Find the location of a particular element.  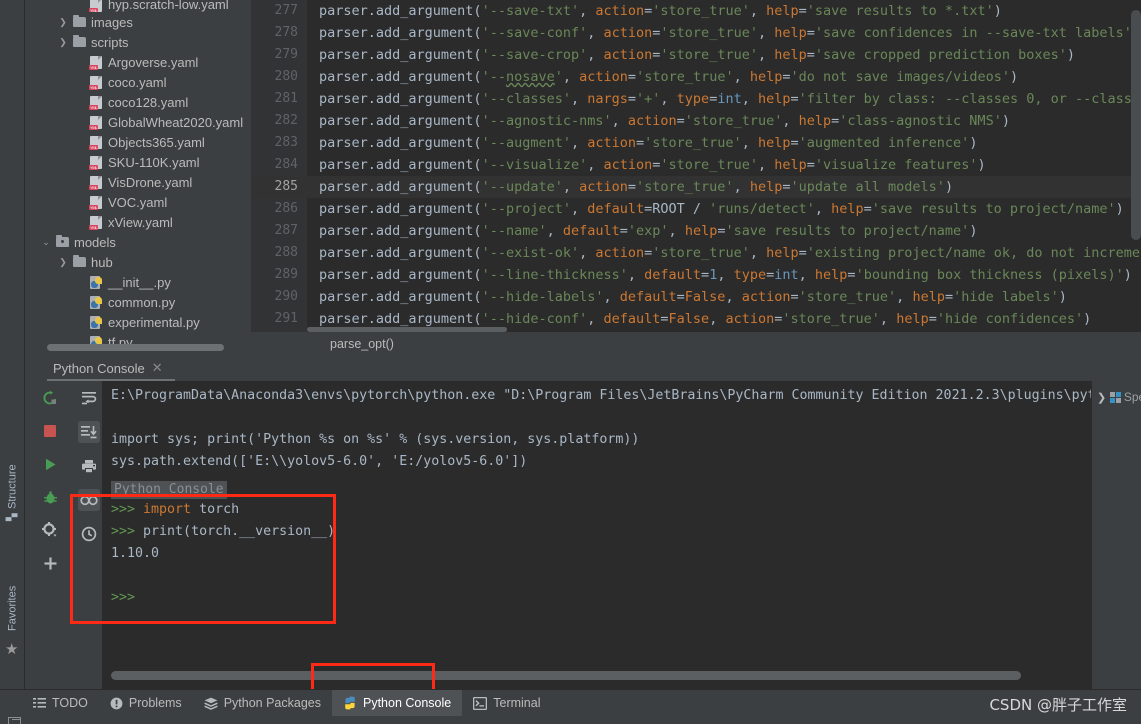

tree-item-voc-yaml: · VOC.yaml is located at coordinates (138, 202).